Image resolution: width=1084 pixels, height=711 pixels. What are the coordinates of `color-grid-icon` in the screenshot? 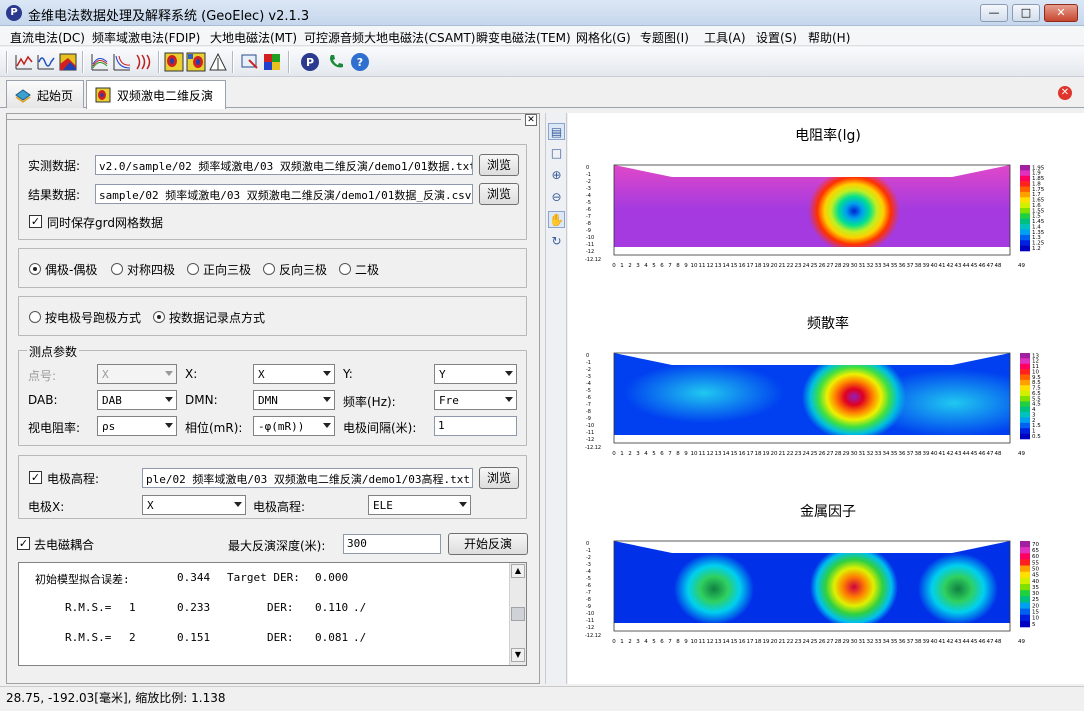 It's located at (272, 62).